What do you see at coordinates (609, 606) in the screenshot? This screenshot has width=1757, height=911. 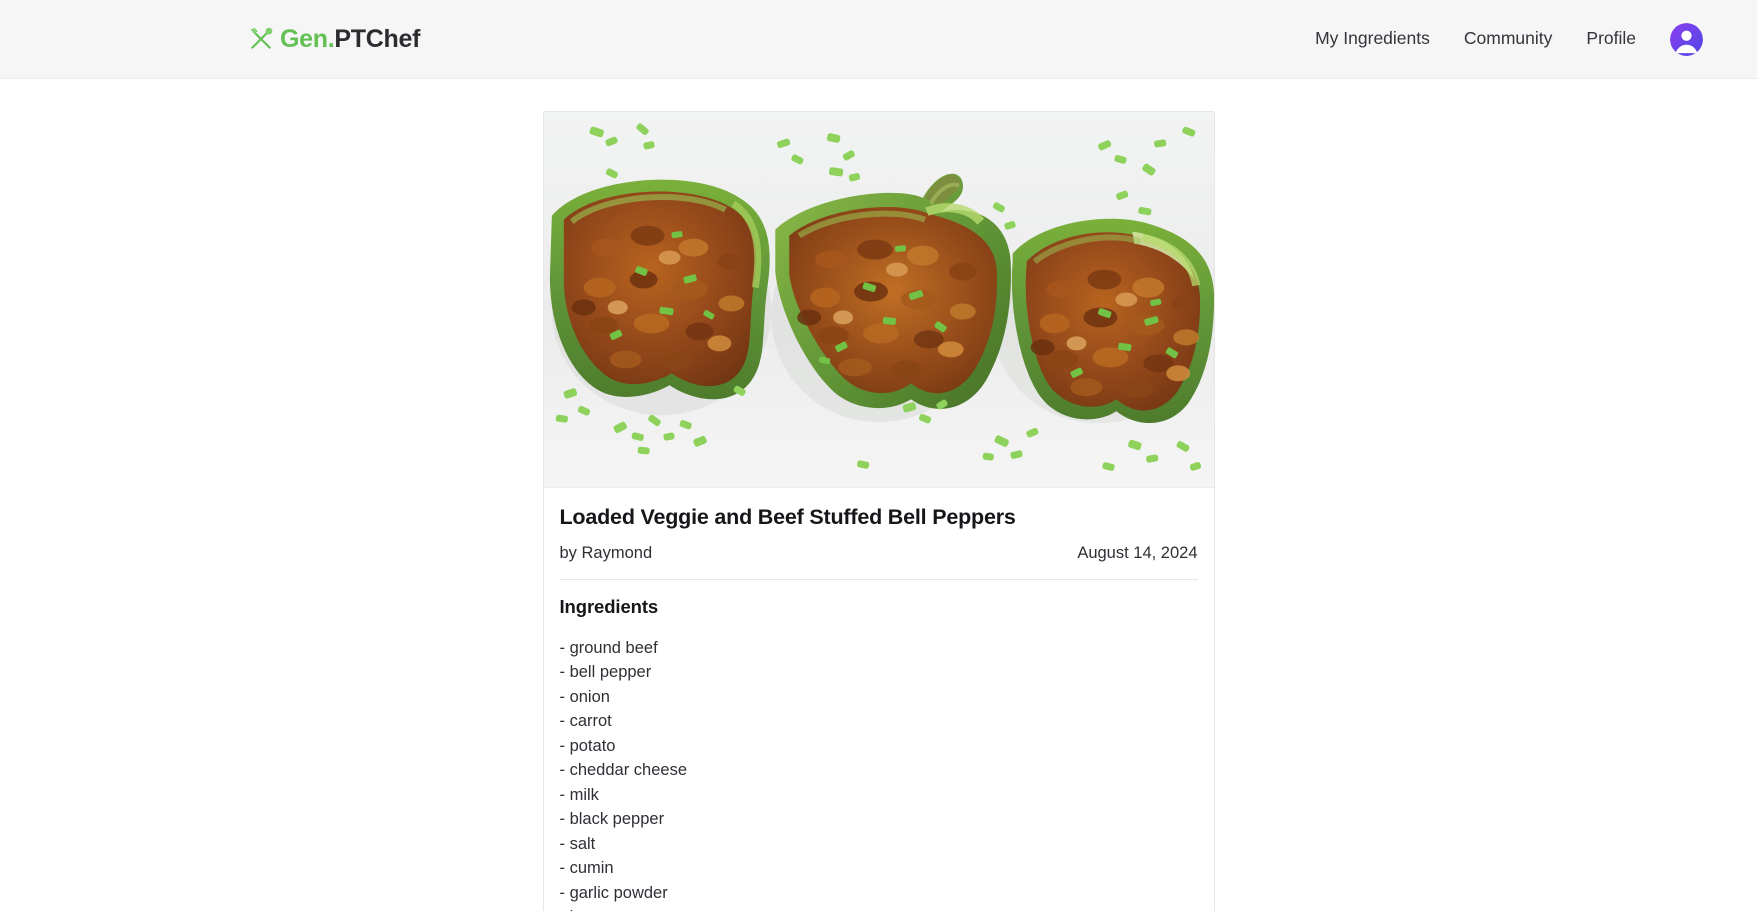 I see `ingredients-heading: Ingredients` at bounding box center [609, 606].